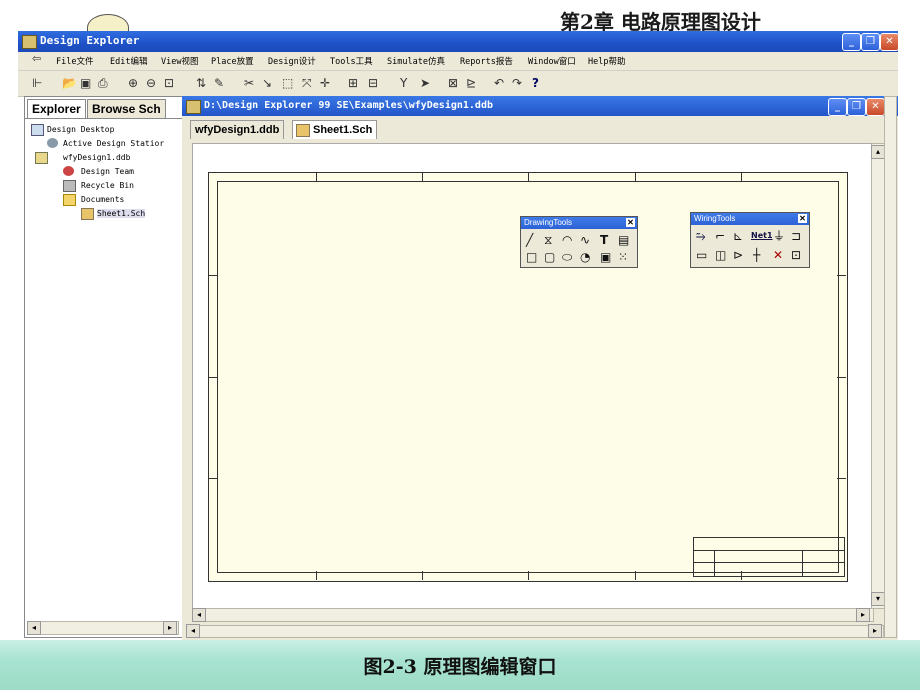  What do you see at coordinates (837, 107) in the screenshot?
I see `doc-minimize-button: _` at bounding box center [837, 107].